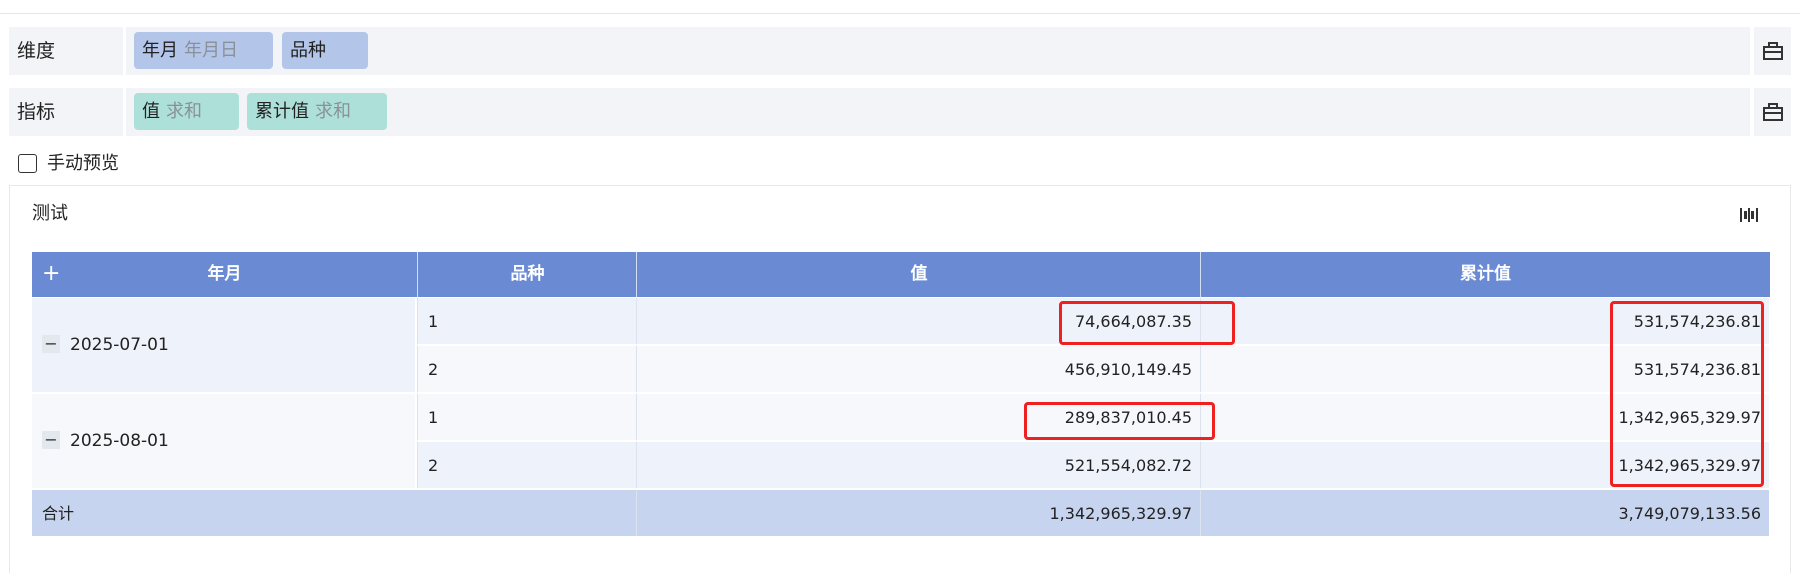  Describe the element at coordinates (50, 213) in the screenshot. I see `panel-title: 测试` at that location.